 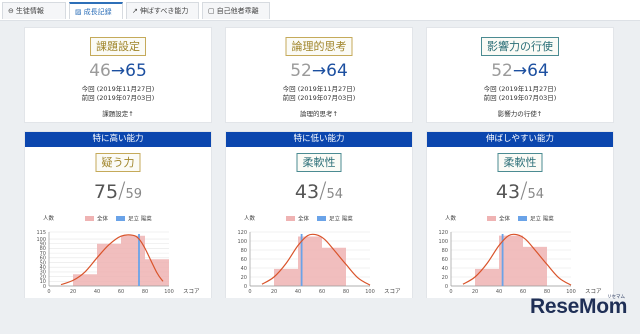 I want to click on watermark-subtext: リセマム, so click(x=616, y=297).